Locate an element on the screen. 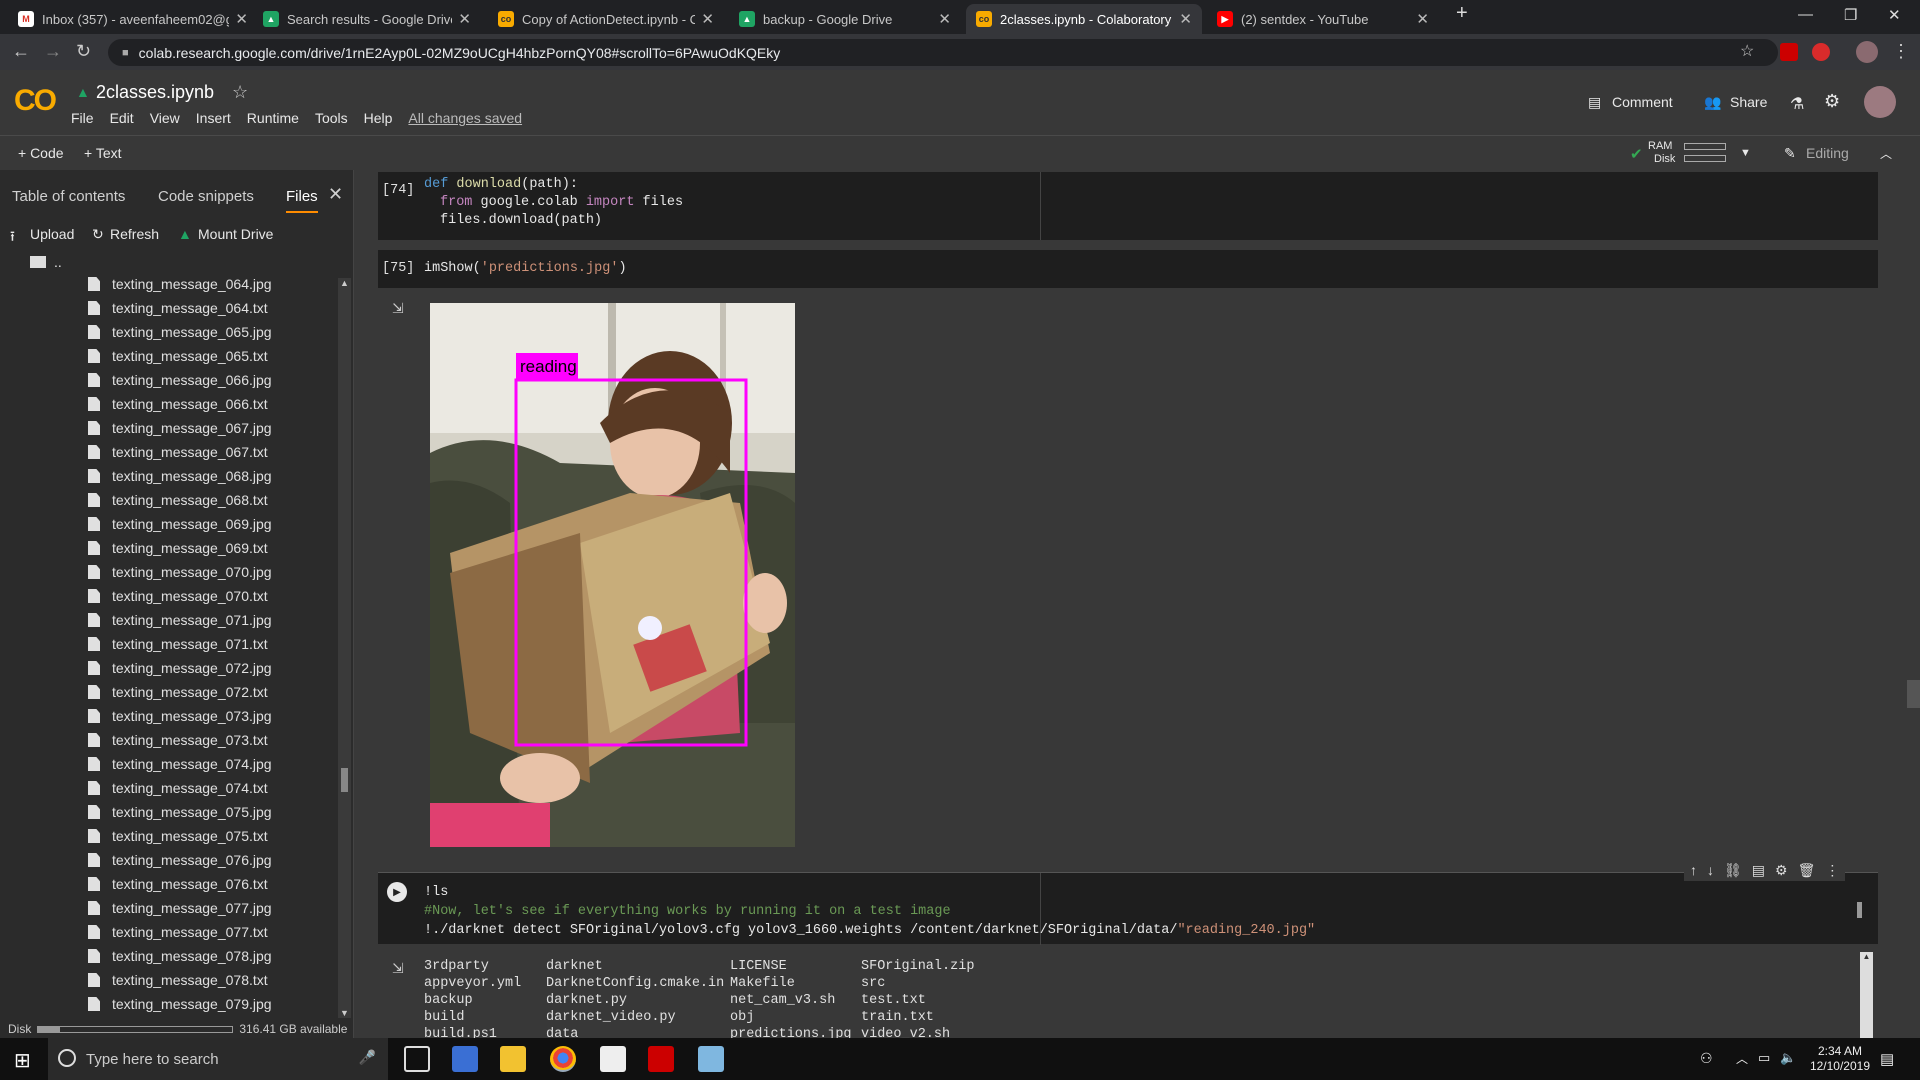 The image size is (1920, 1080). new-tab-icon: + is located at coordinates (1462, 13).